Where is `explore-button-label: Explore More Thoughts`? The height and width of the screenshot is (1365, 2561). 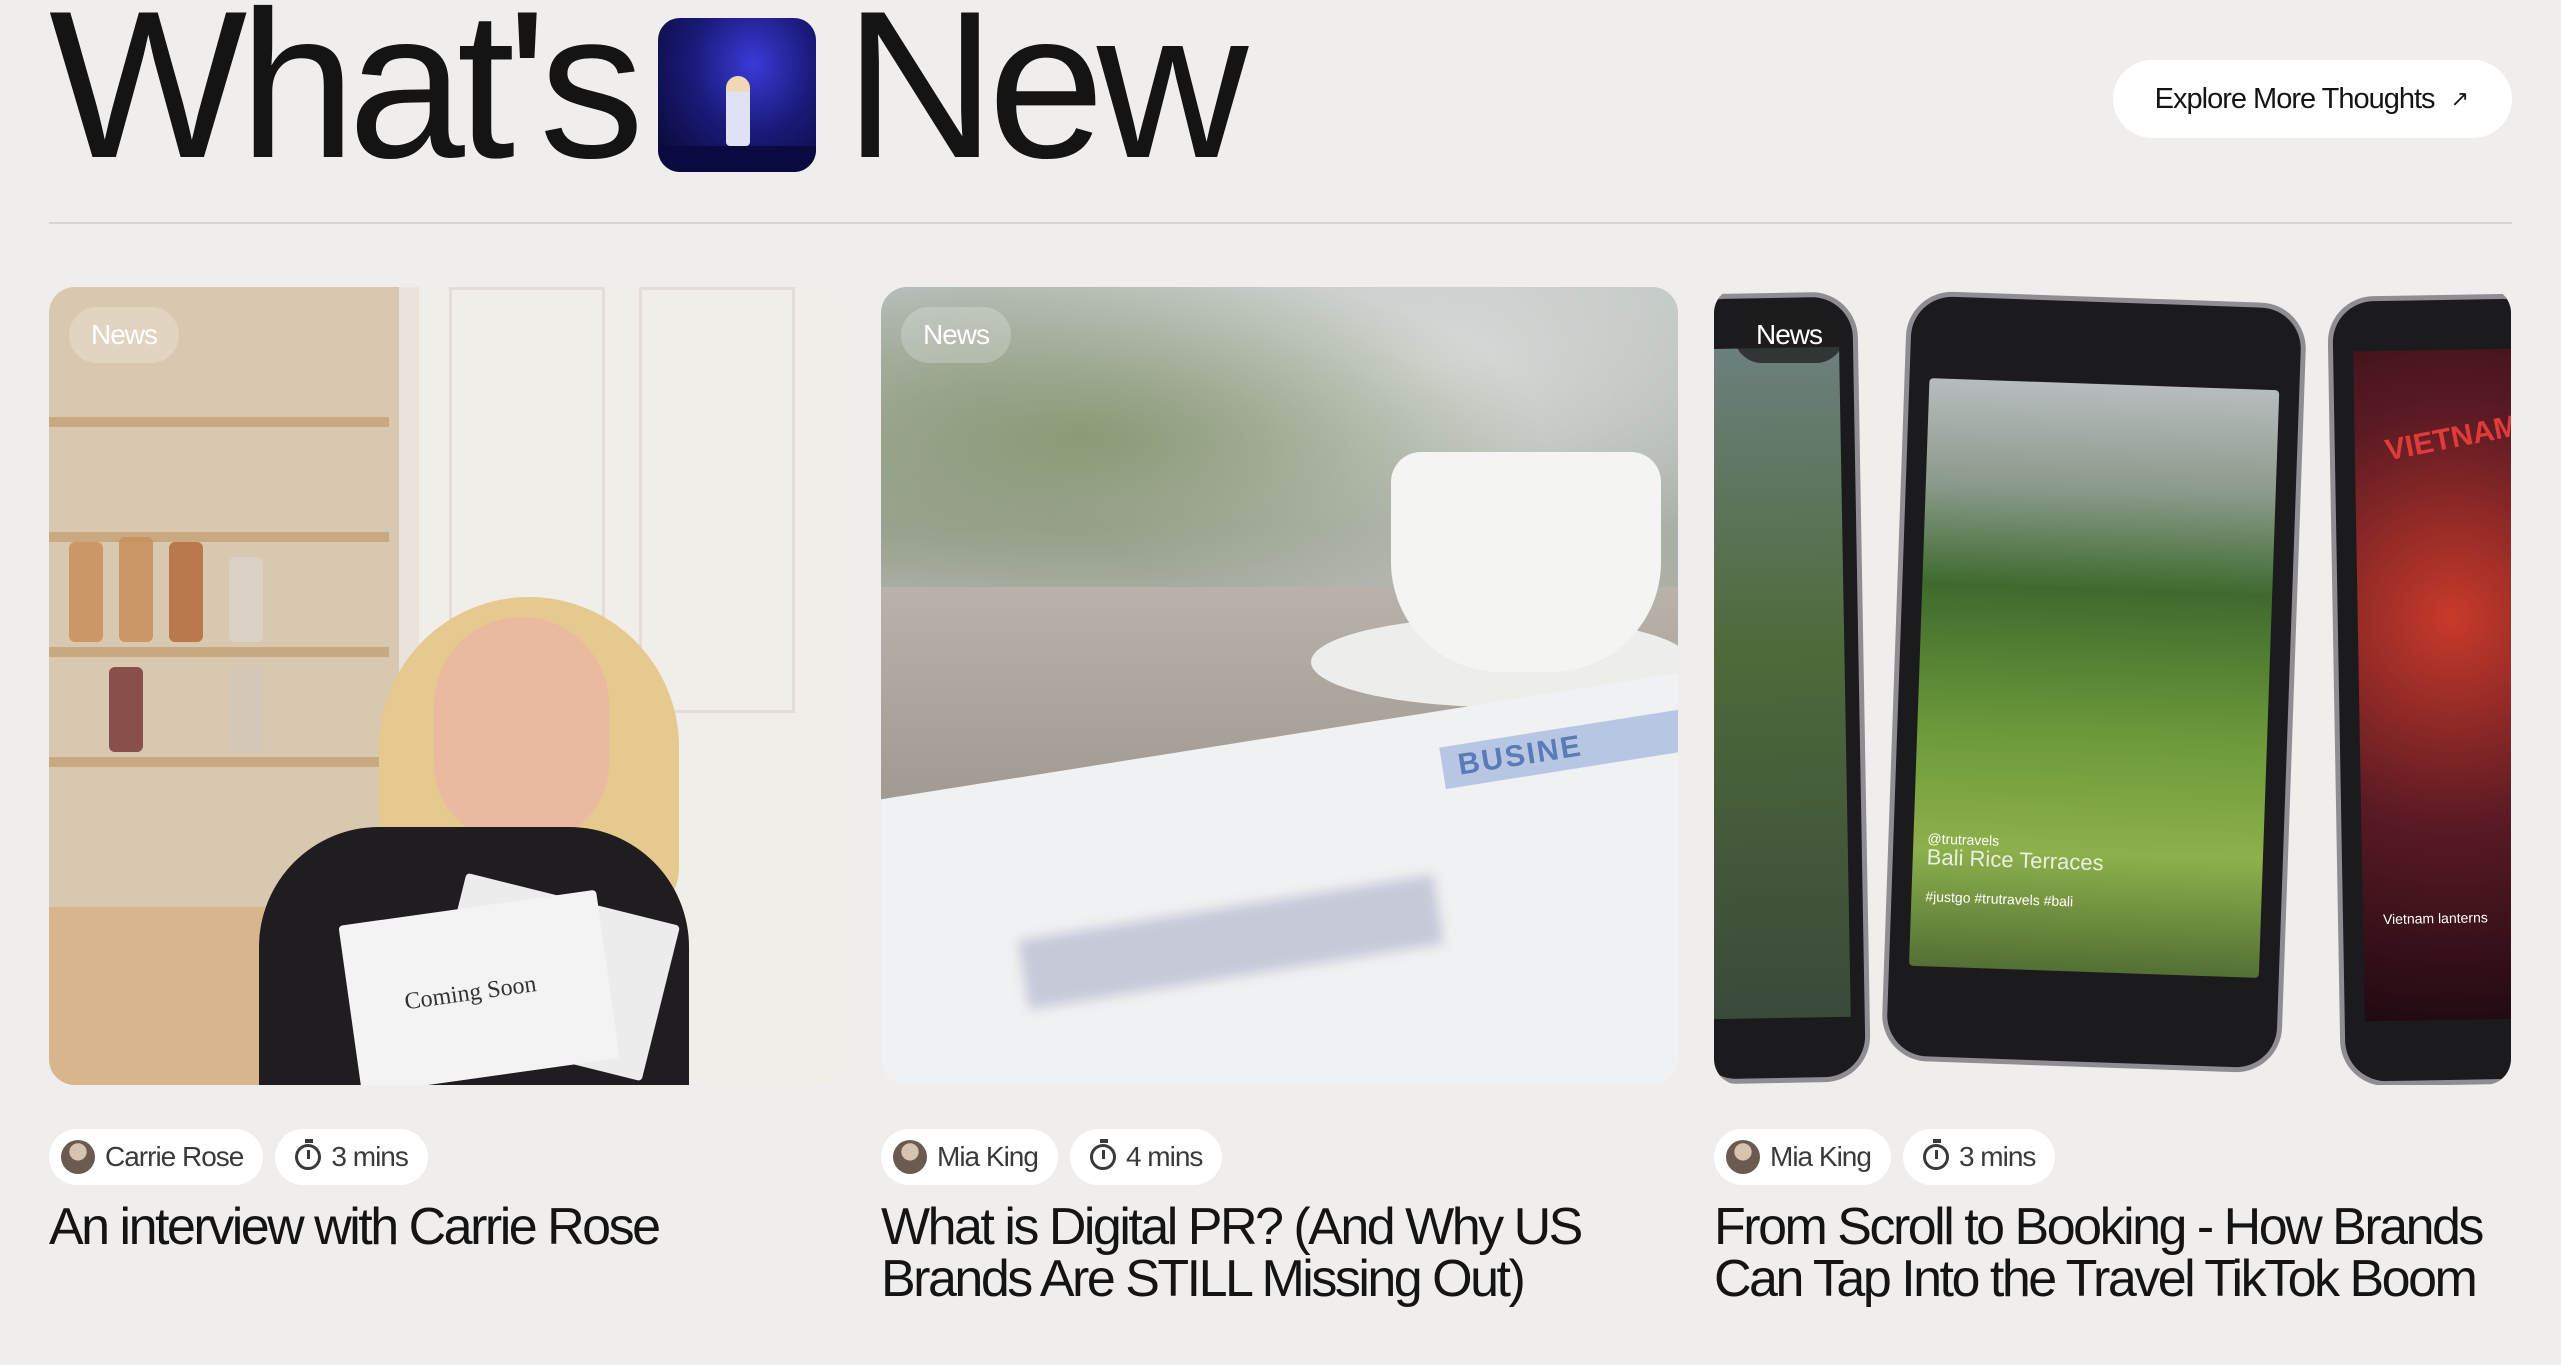
explore-button-label: Explore More Thoughts is located at coordinates (2295, 98).